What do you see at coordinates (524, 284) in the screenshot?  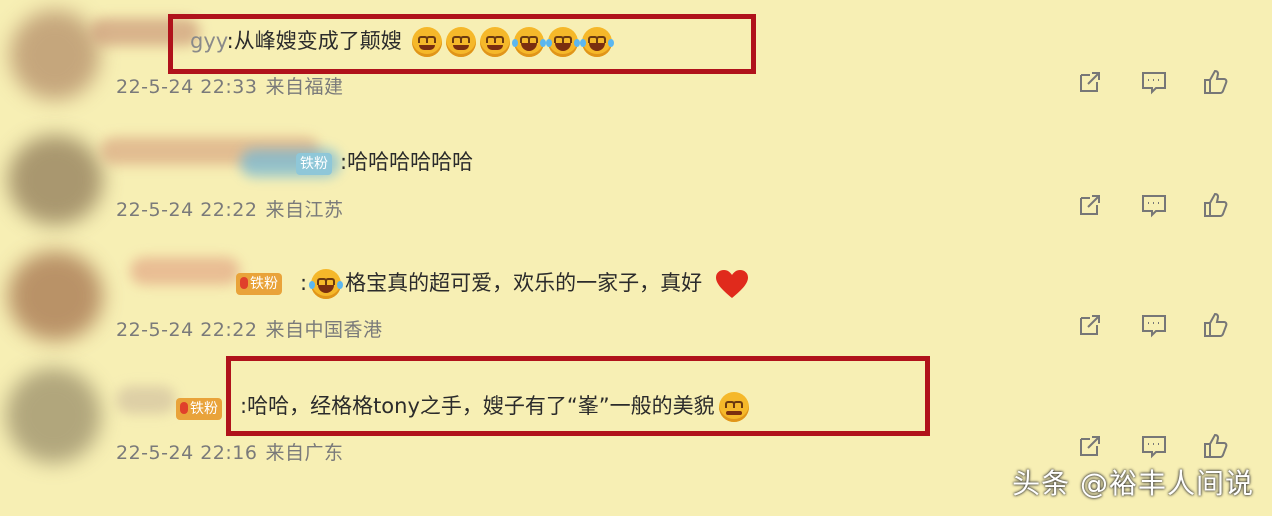 I see `comment-text: : 格宝真的超可爱，欢乐的一家子，真好` at bounding box center [524, 284].